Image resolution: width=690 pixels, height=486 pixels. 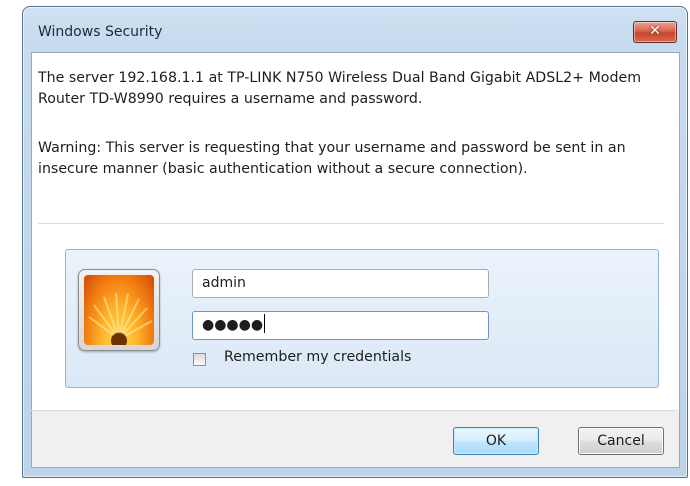 What do you see at coordinates (496, 441) in the screenshot?
I see `ok-button: OK` at bounding box center [496, 441].